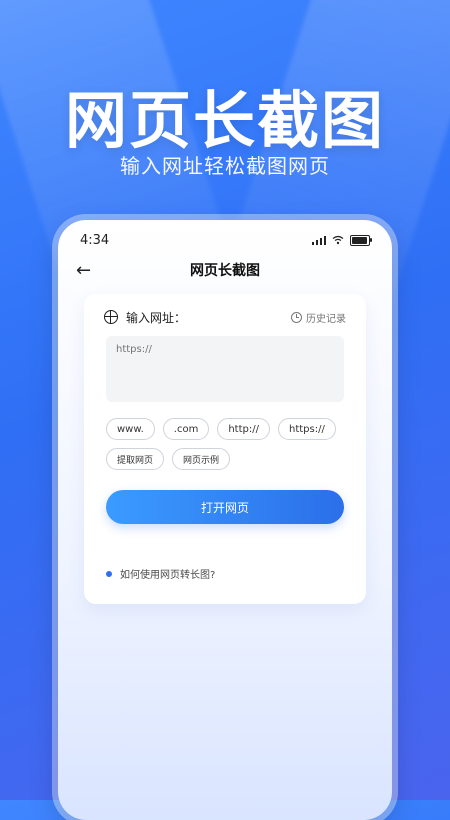 This screenshot has height=820, width=450. Describe the element at coordinates (326, 319) in the screenshot. I see `history-label: 历史记录` at that location.